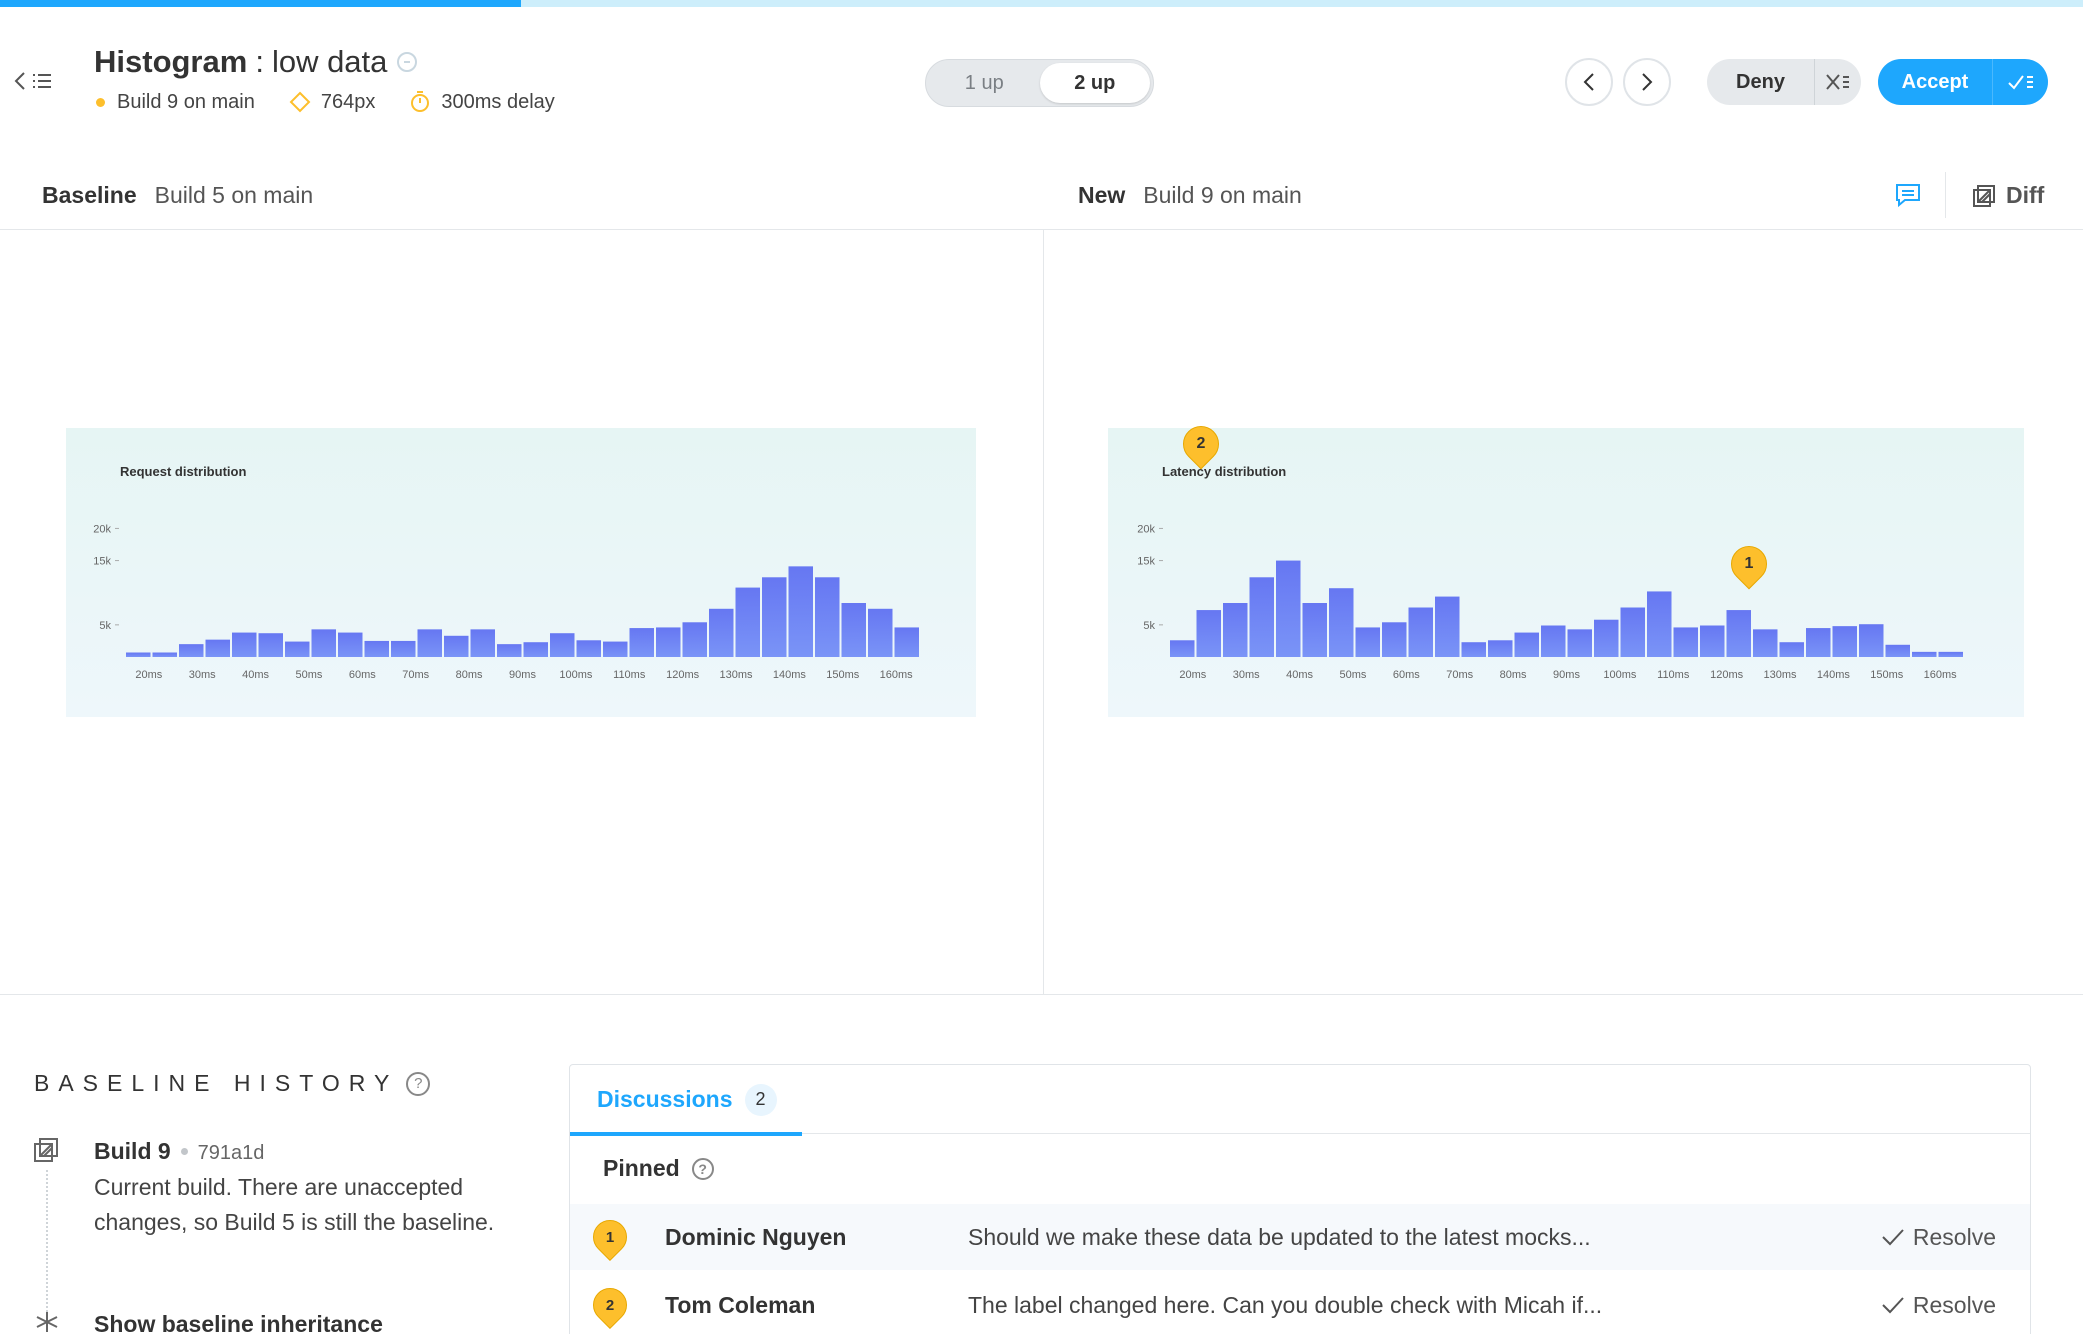 This screenshot has width=2083, height=1334. I want to click on discussion-pin: 1, so click(610, 1237).